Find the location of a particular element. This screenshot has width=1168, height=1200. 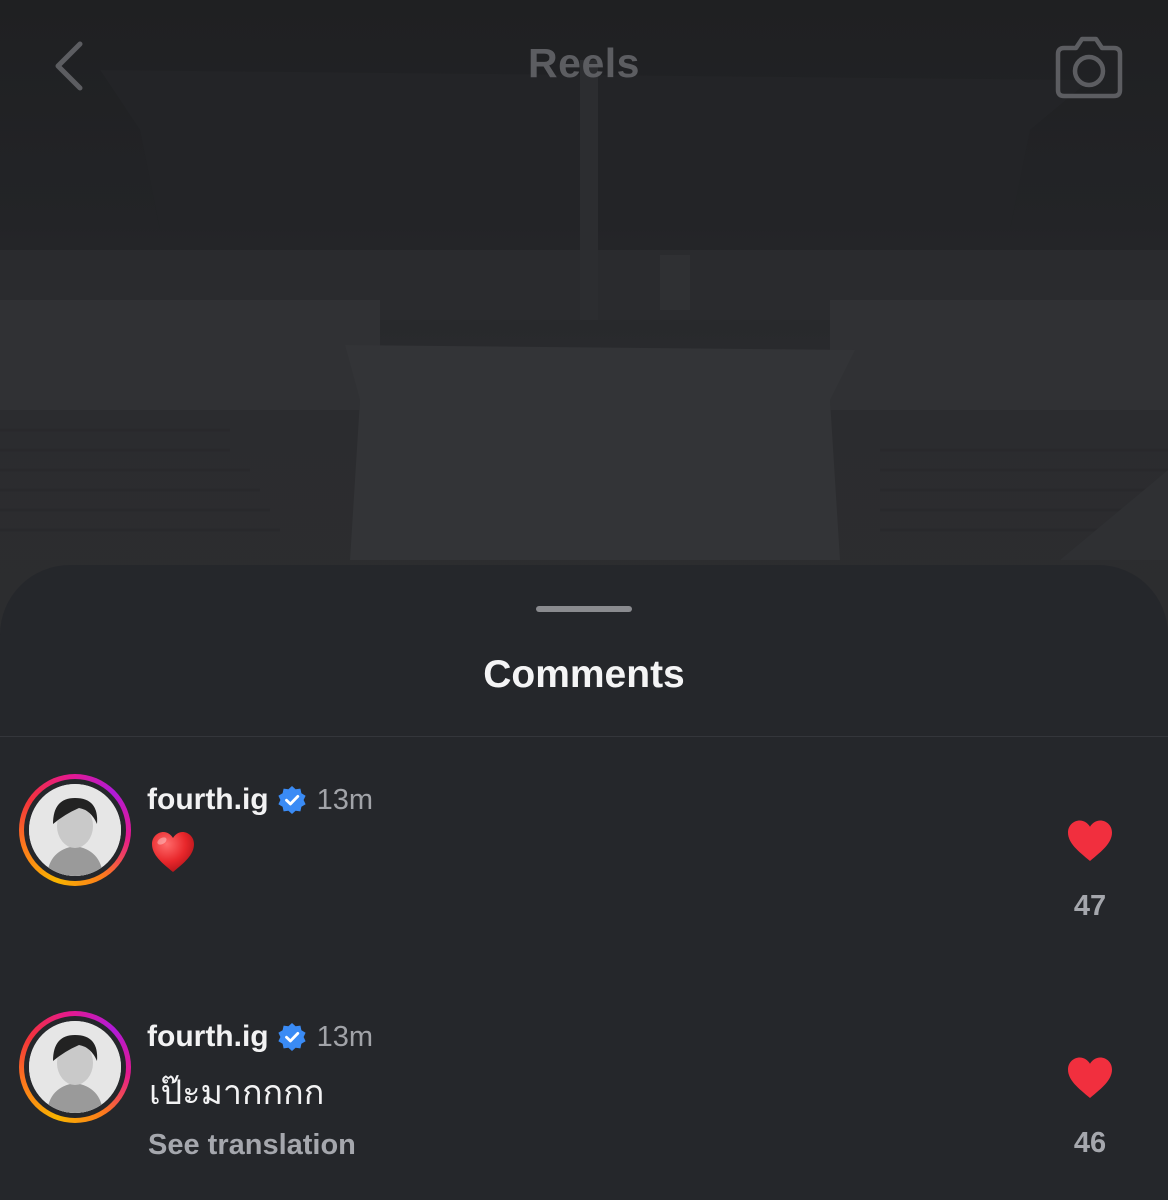

like-count: 47 is located at coordinates (1090, 906).